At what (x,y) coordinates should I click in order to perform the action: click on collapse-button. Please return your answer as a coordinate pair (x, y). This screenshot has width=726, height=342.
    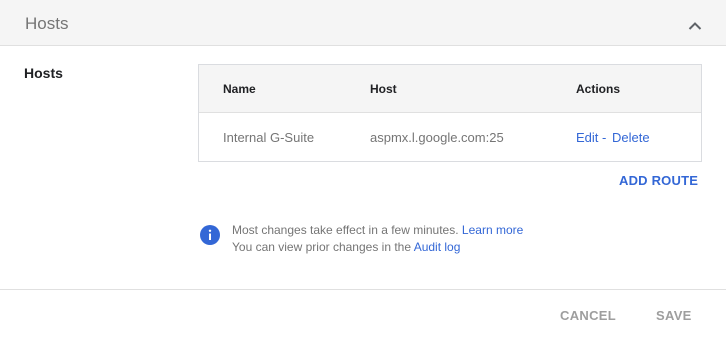
    Looking at the image, I should click on (695, 26).